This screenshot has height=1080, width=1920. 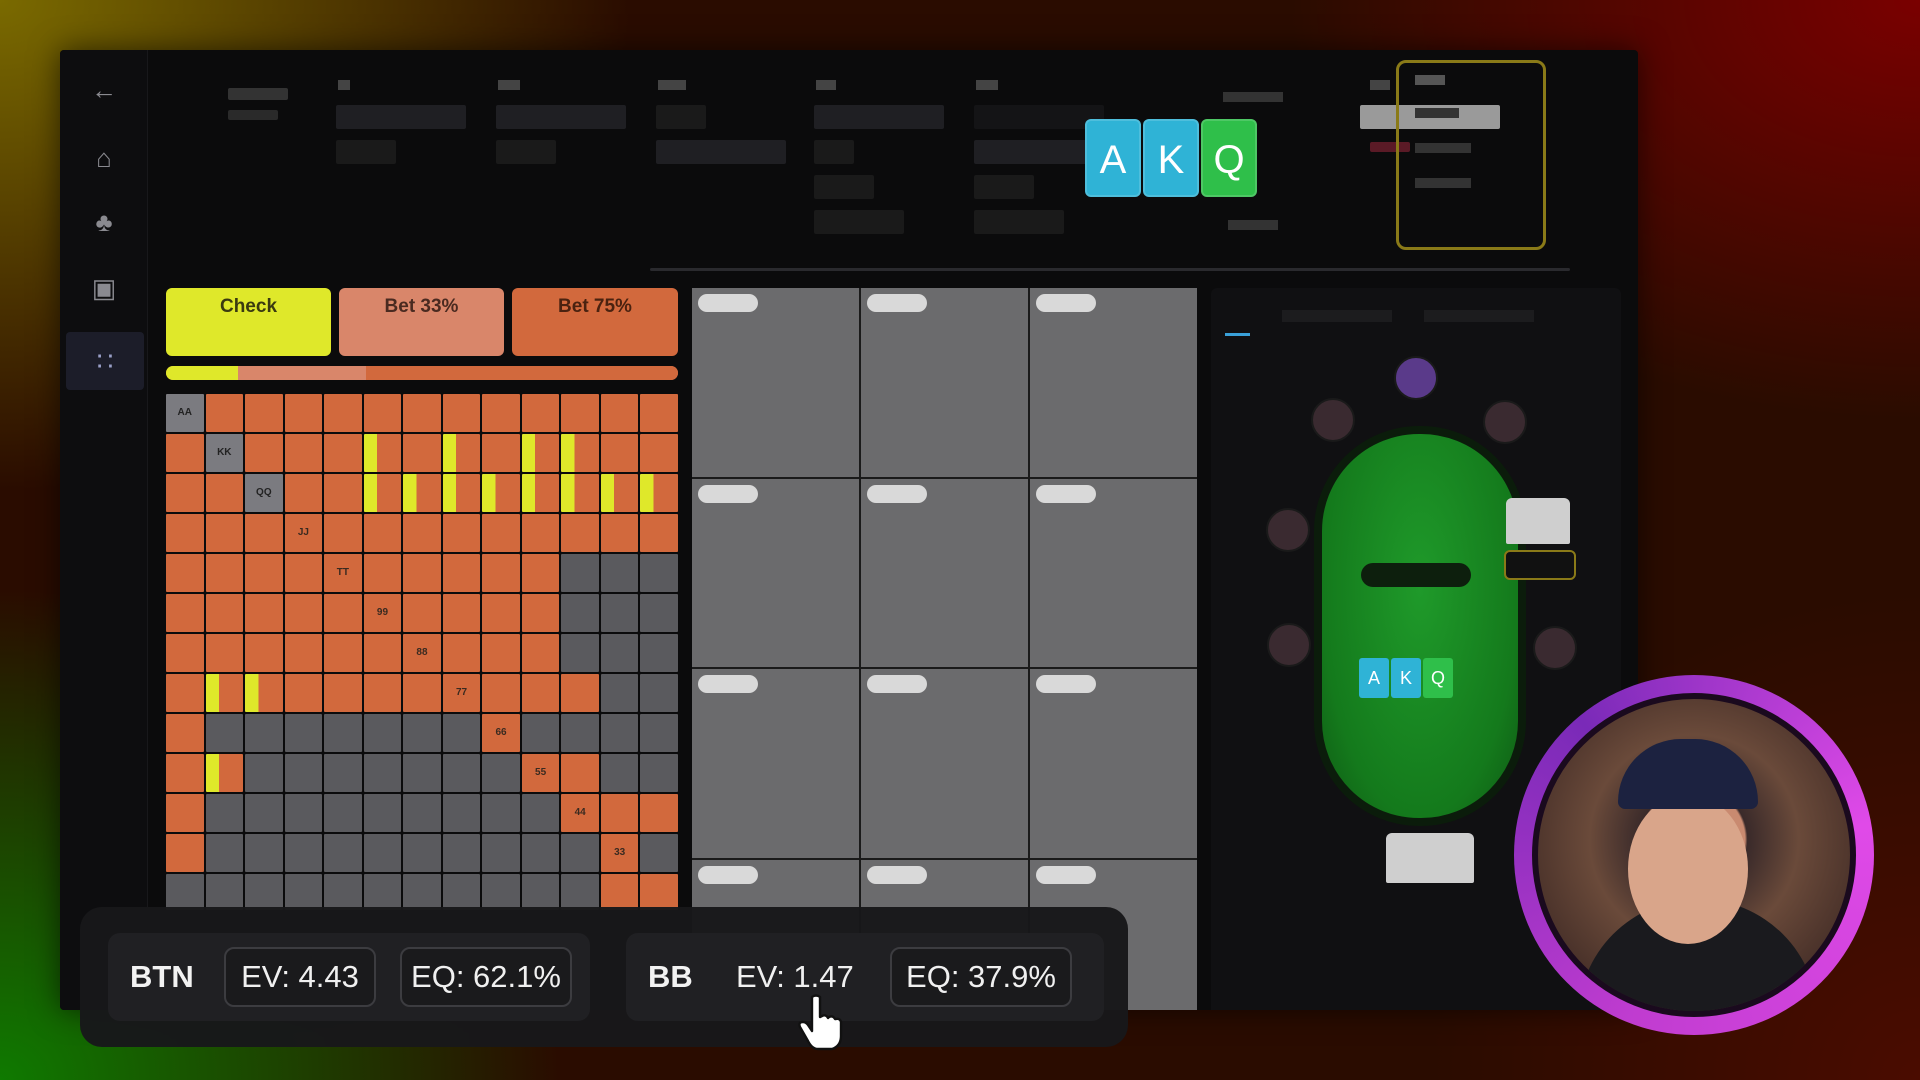 I want to click on option-call, so click(x=834, y=152).